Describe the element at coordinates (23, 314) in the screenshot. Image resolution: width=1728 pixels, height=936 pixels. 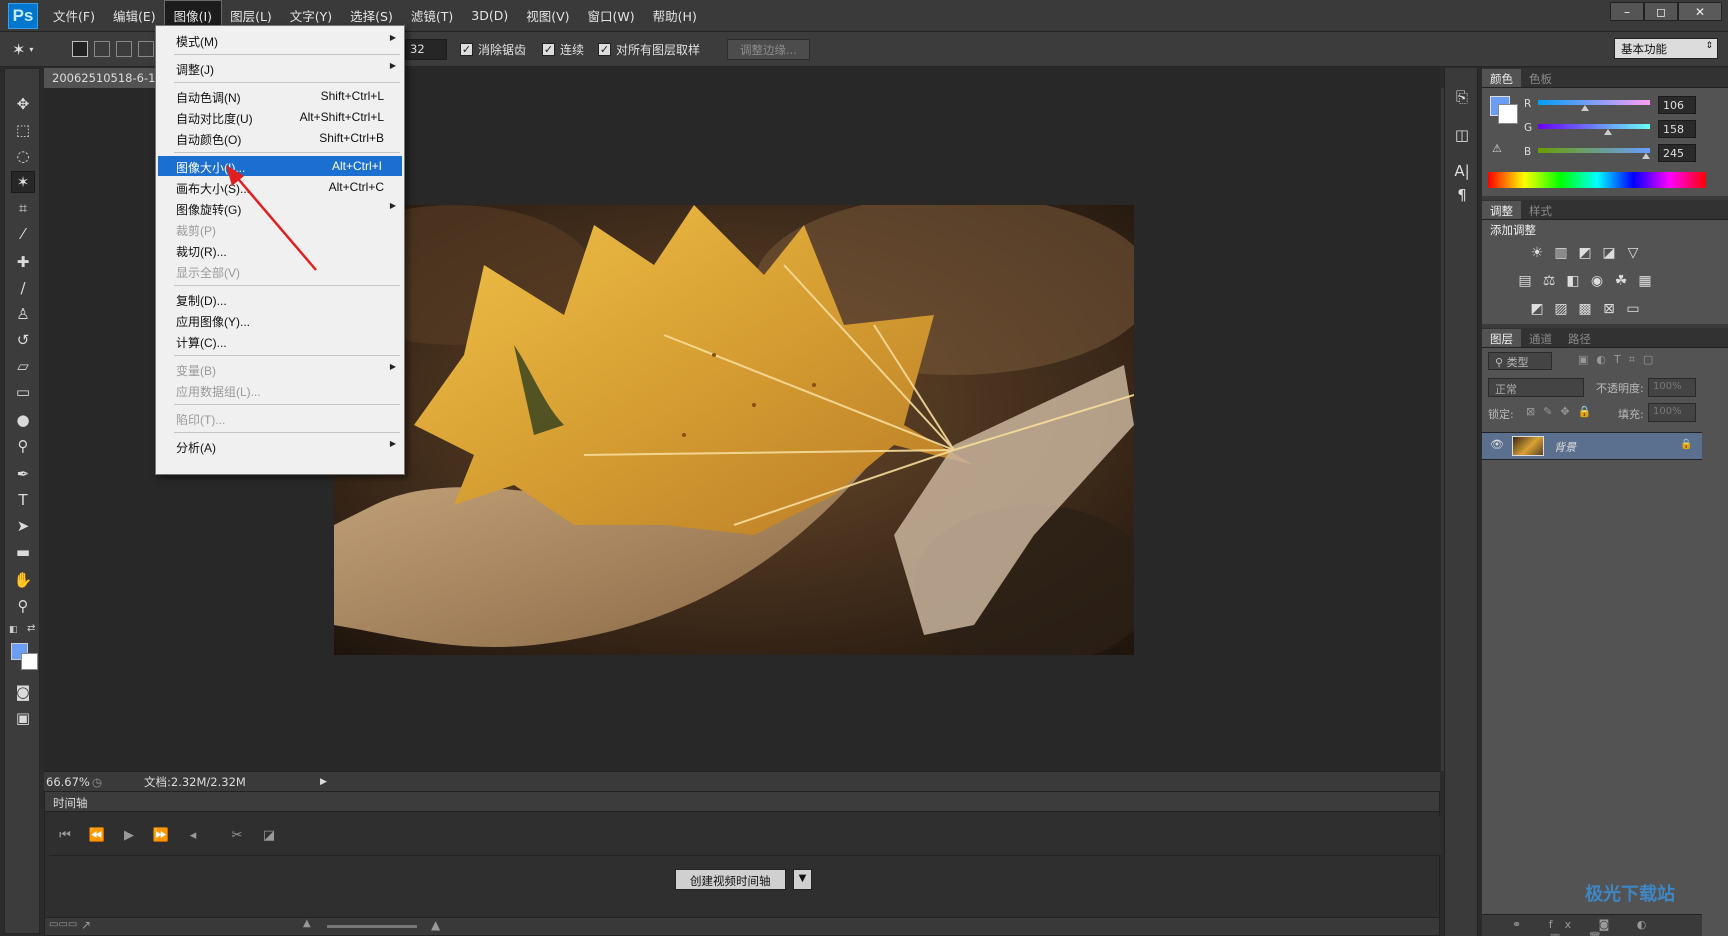
I see `clone-stamp-tool-icon: ♙` at that location.